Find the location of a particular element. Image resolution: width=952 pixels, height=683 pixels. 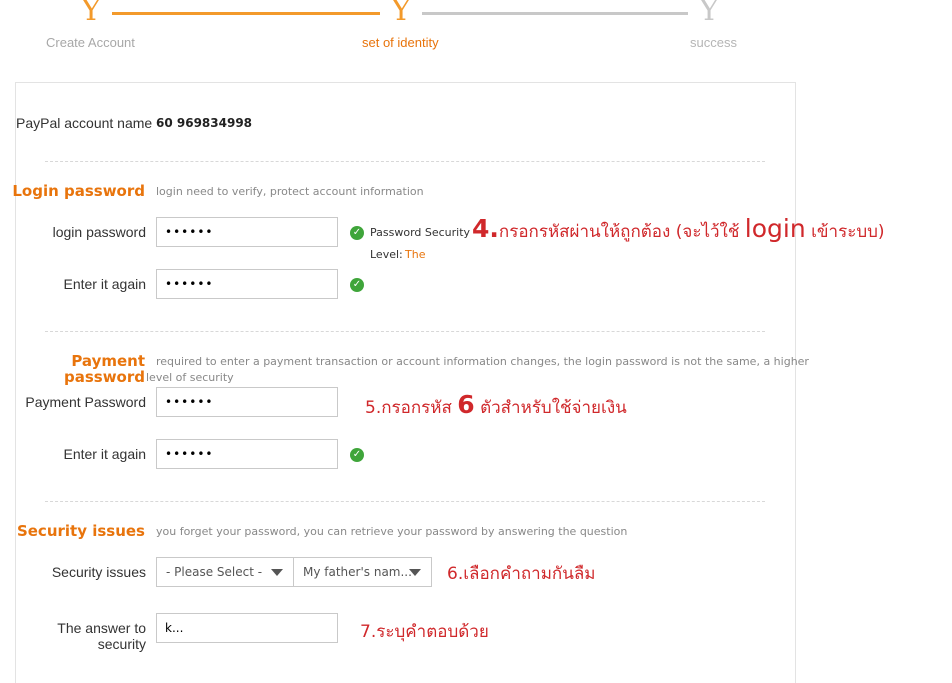

step-1-connector is located at coordinates (246, 13).